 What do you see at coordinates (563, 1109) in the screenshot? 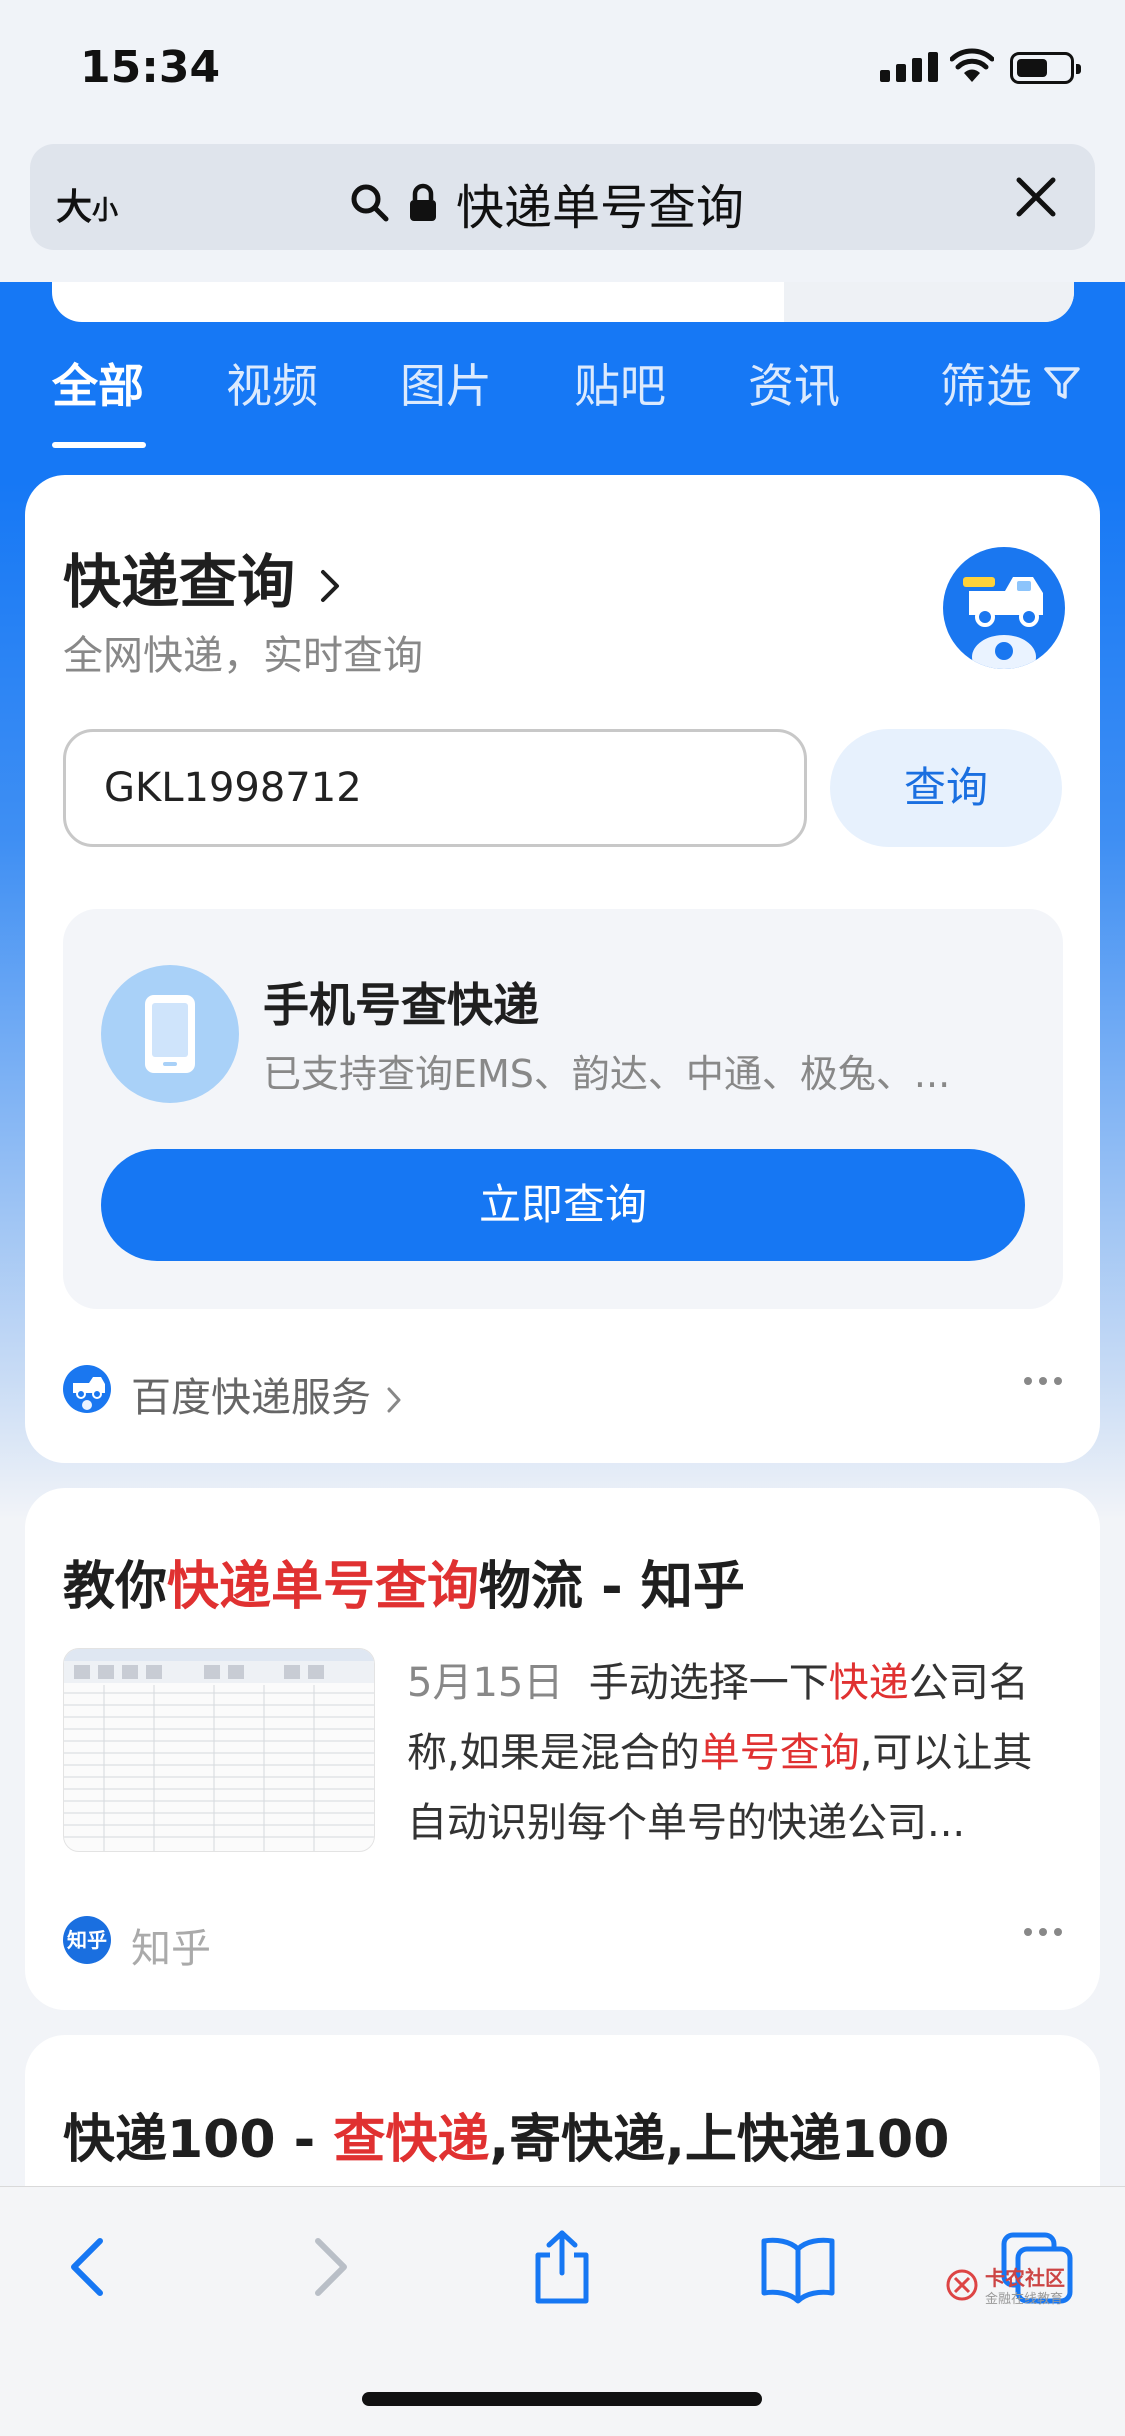
I see `phone-query-section: 手机号查快递 已支持查询EMS、韵达、中通、极兔、... 立即查询` at bounding box center [563, 1109].